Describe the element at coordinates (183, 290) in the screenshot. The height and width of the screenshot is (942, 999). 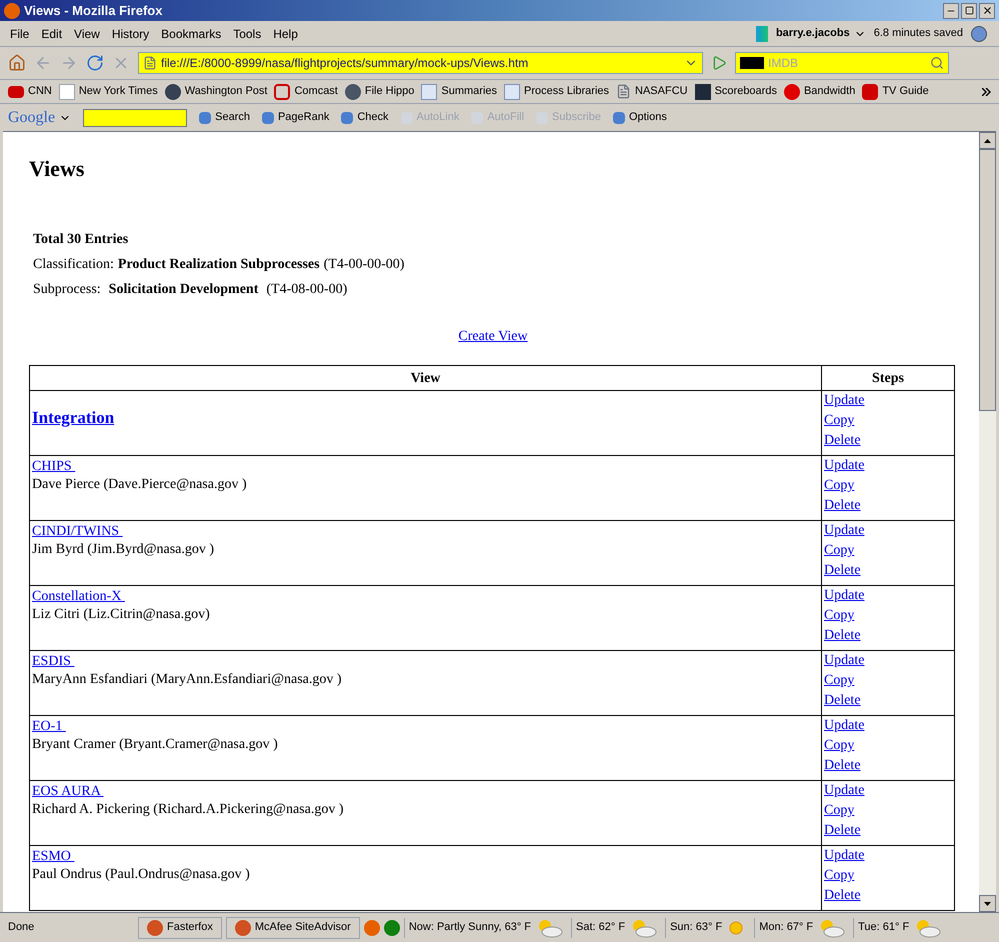
I see `subprocess-value: Solicitation Development` at that location.